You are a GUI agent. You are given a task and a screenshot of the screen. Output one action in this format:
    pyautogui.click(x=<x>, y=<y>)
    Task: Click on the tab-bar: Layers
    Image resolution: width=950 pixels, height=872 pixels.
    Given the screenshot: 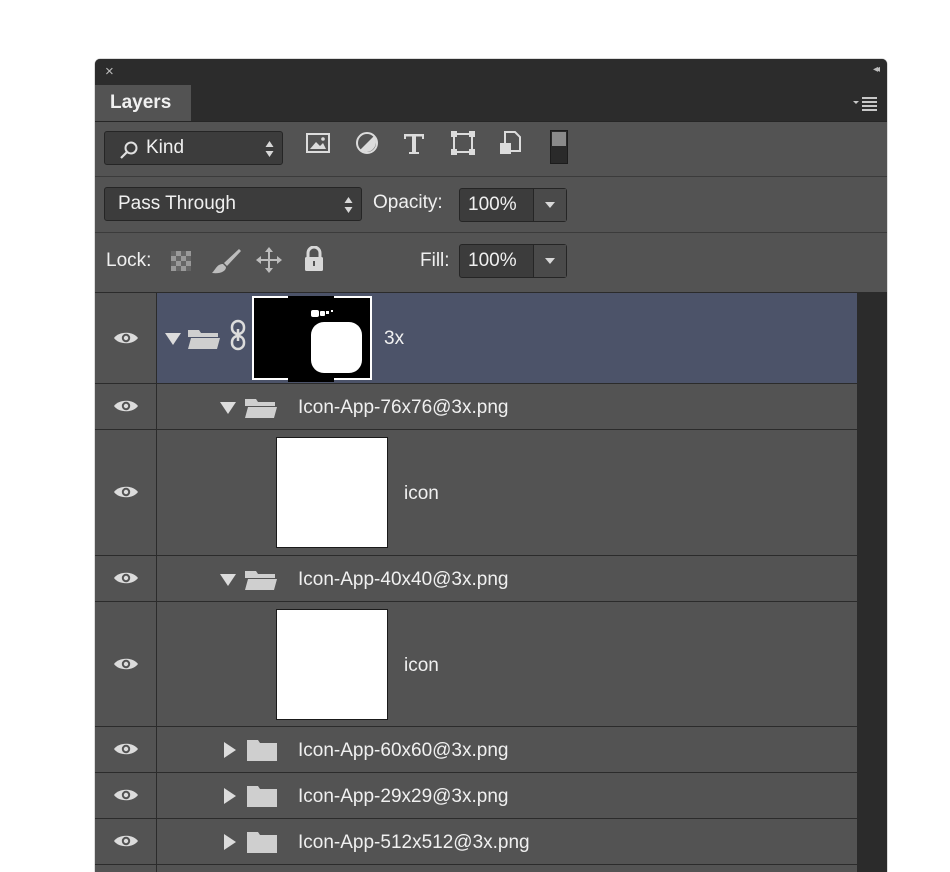 What is the action you would take?
    pyautogui.click(x=491, y=103)
    